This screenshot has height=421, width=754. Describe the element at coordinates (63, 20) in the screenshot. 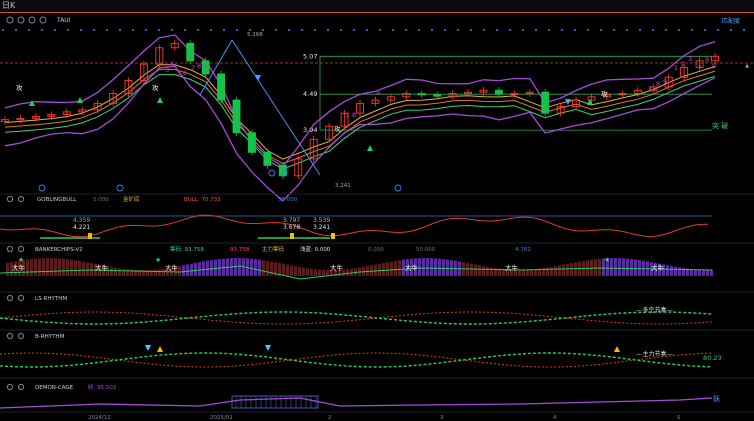

I see `indicator-name: TAUI` at that location.